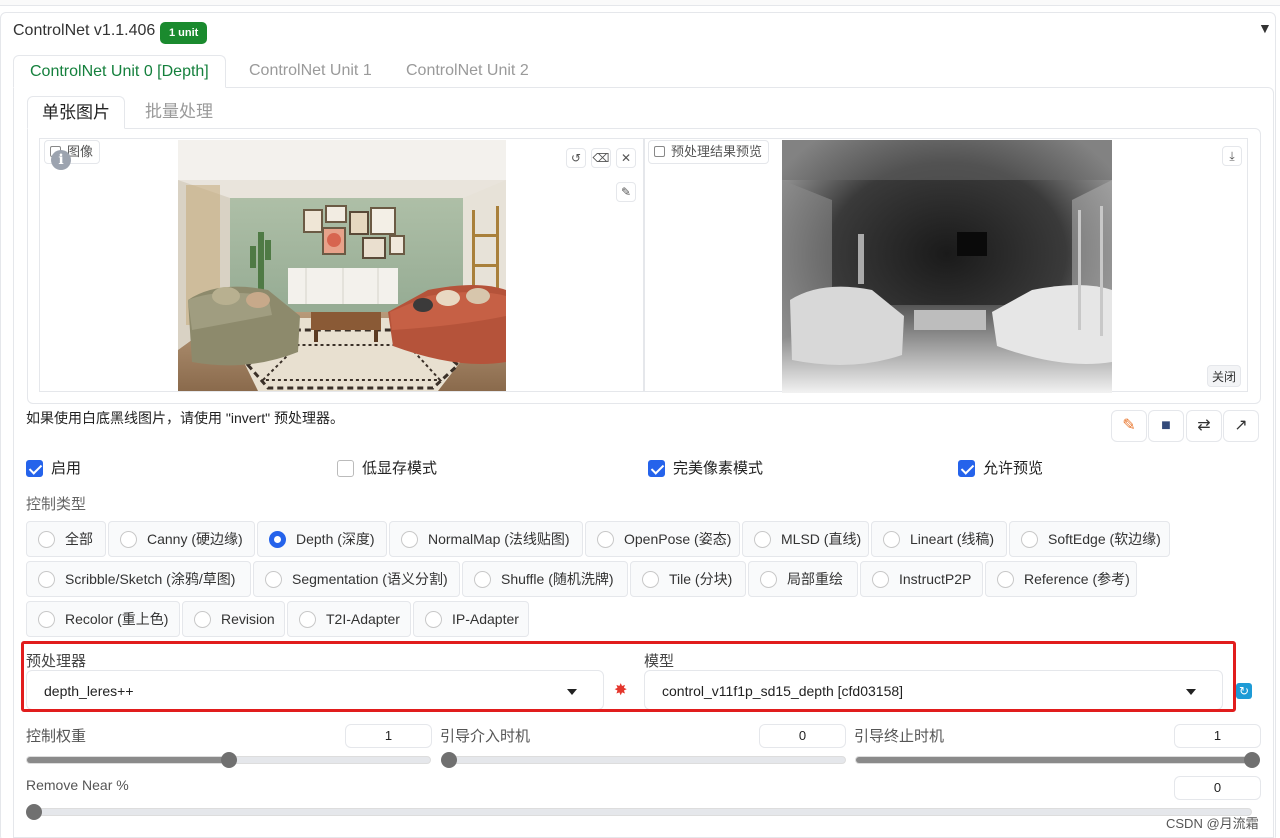  Describe the element at coordinates (899, 736) in the screenshot. I see `end-label: 引导终止时机` at that location.